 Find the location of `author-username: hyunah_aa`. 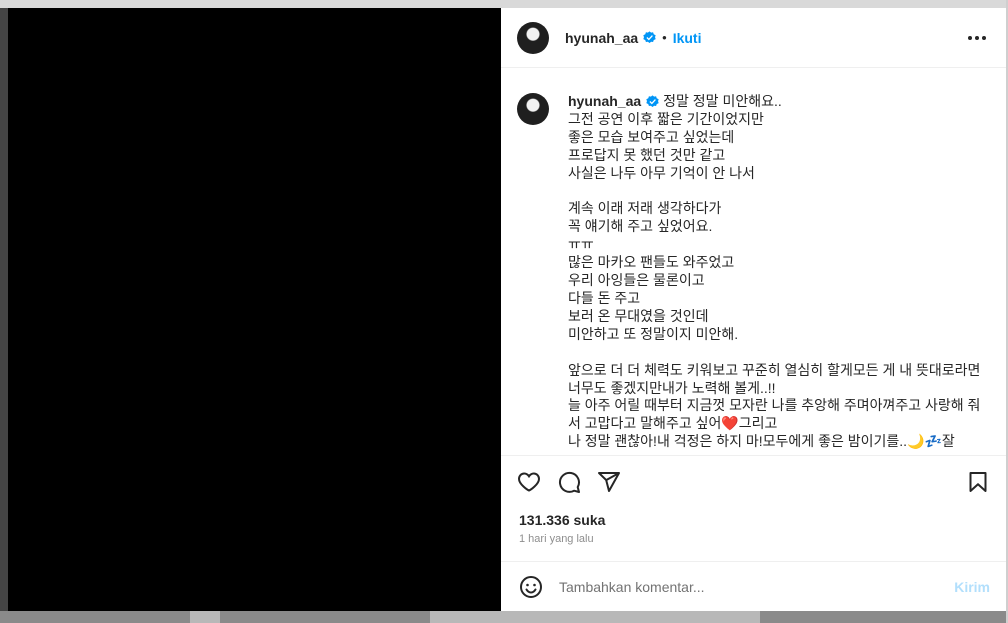

author-username: hyunah_aa is located at coordinates (601, 38).